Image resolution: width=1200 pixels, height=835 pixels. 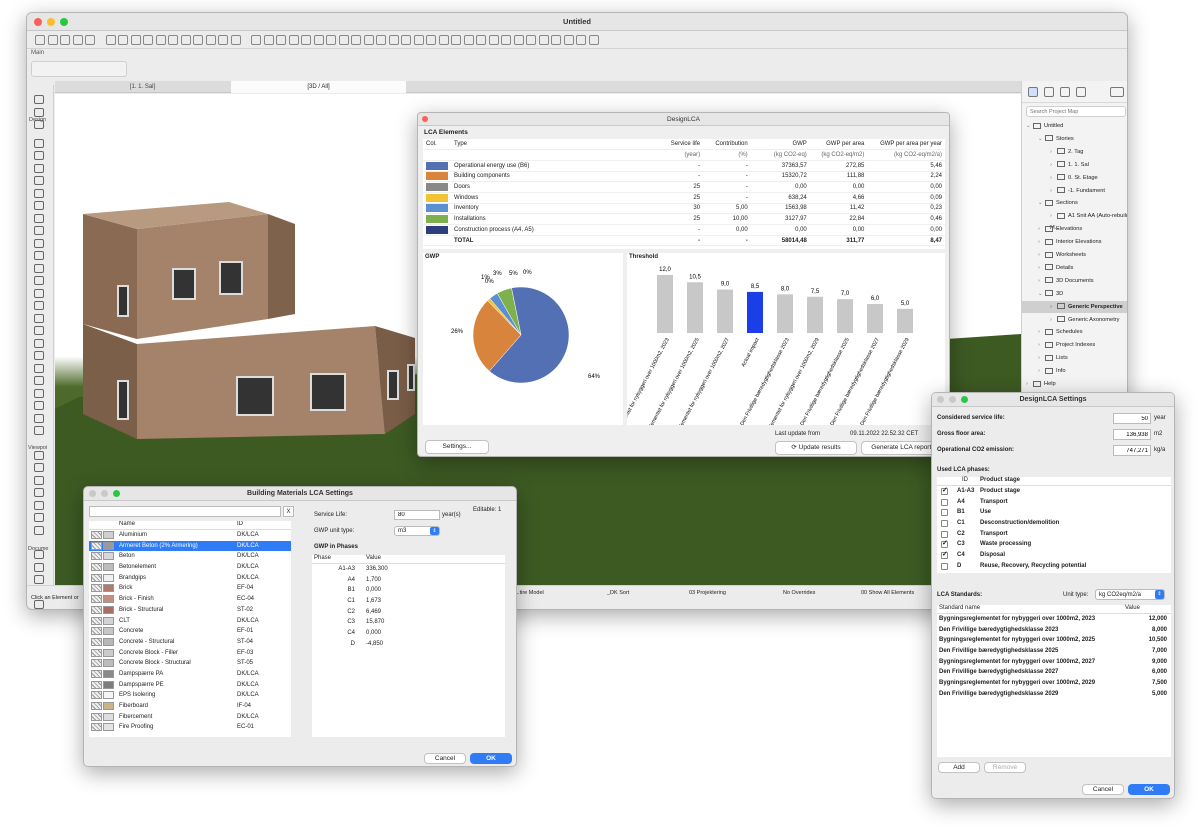 What do you see at coordinates (1074, 255) in the screenshot?
I see `tree-item: › Worksheets` at bounding box center [1074, 255].